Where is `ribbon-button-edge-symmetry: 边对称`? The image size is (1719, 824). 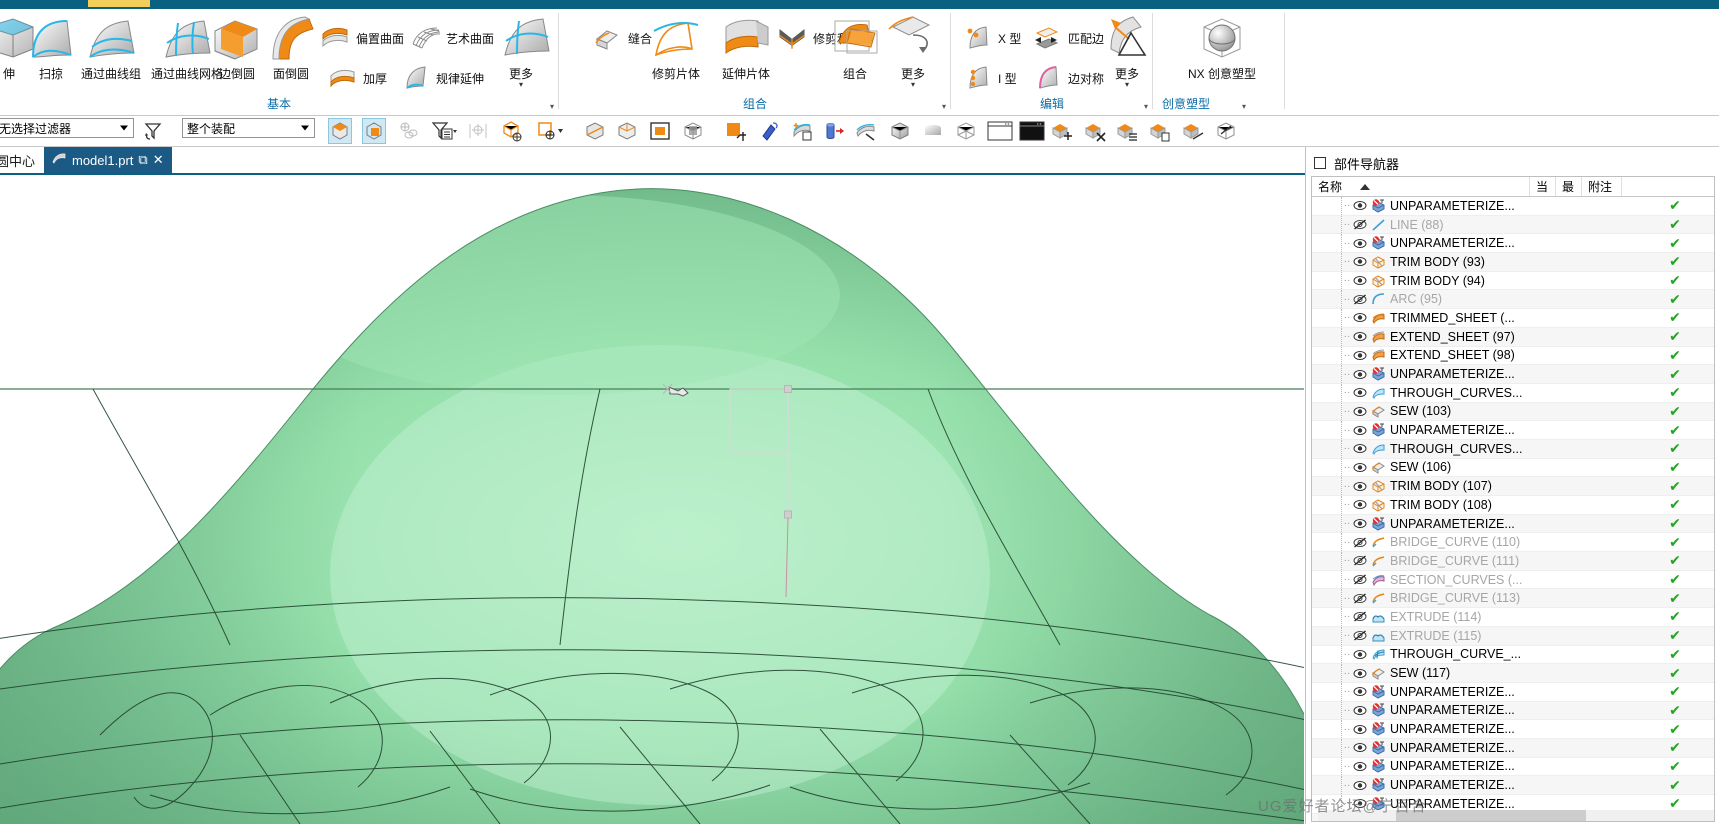
ribbon-button-edge-symmetry: 边对称 is located at coordinates (1067, 78).